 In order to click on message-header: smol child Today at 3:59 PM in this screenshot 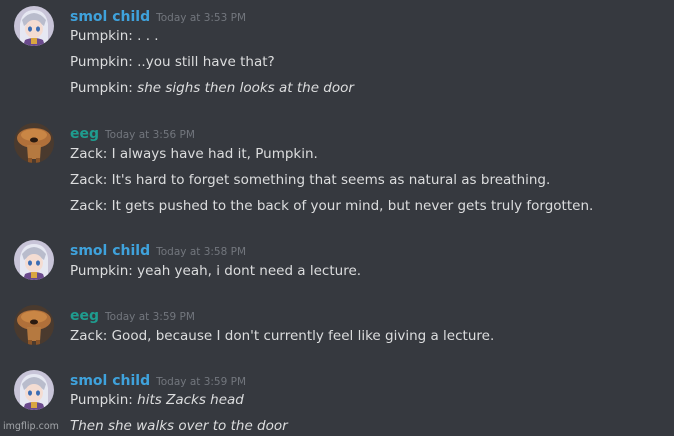, I will do `click(158, 380)`.